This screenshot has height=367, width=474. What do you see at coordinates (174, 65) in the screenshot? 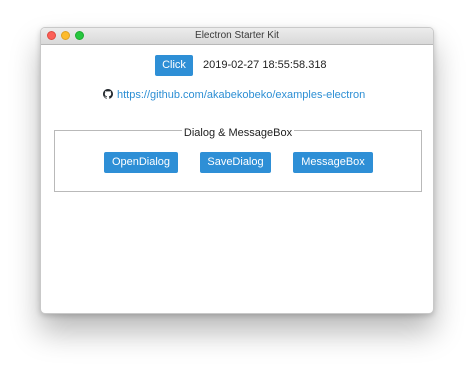
I see `click-button: Click` at bounding box center [174, 65].